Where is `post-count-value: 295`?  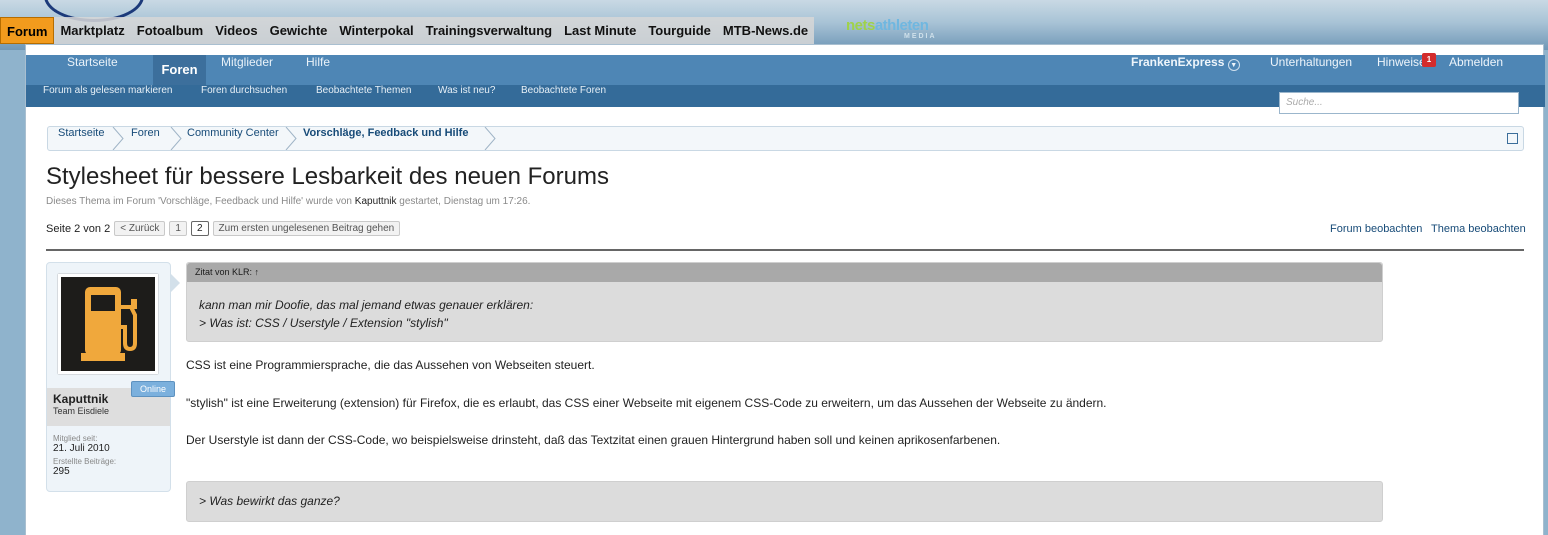 post-count-value: 295 is located at coordinates (61, 471).